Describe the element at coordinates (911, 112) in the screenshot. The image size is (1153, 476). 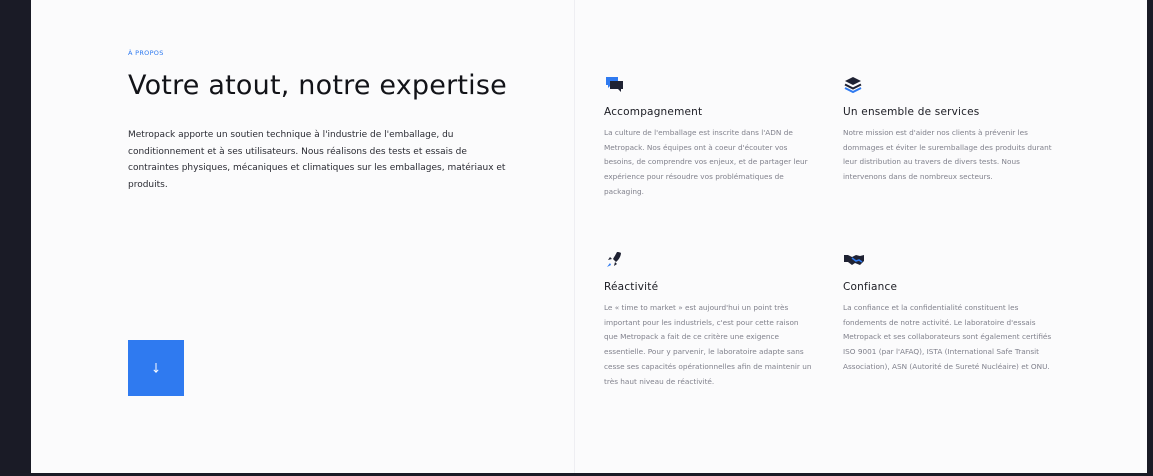
I see `feature-title: Un ensemble de services` at that location.